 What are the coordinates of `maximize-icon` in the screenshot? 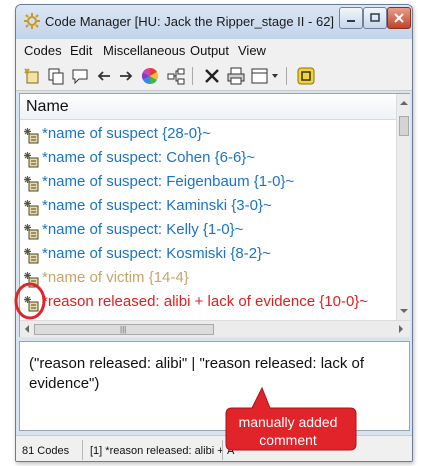 It's located at (375, 17).